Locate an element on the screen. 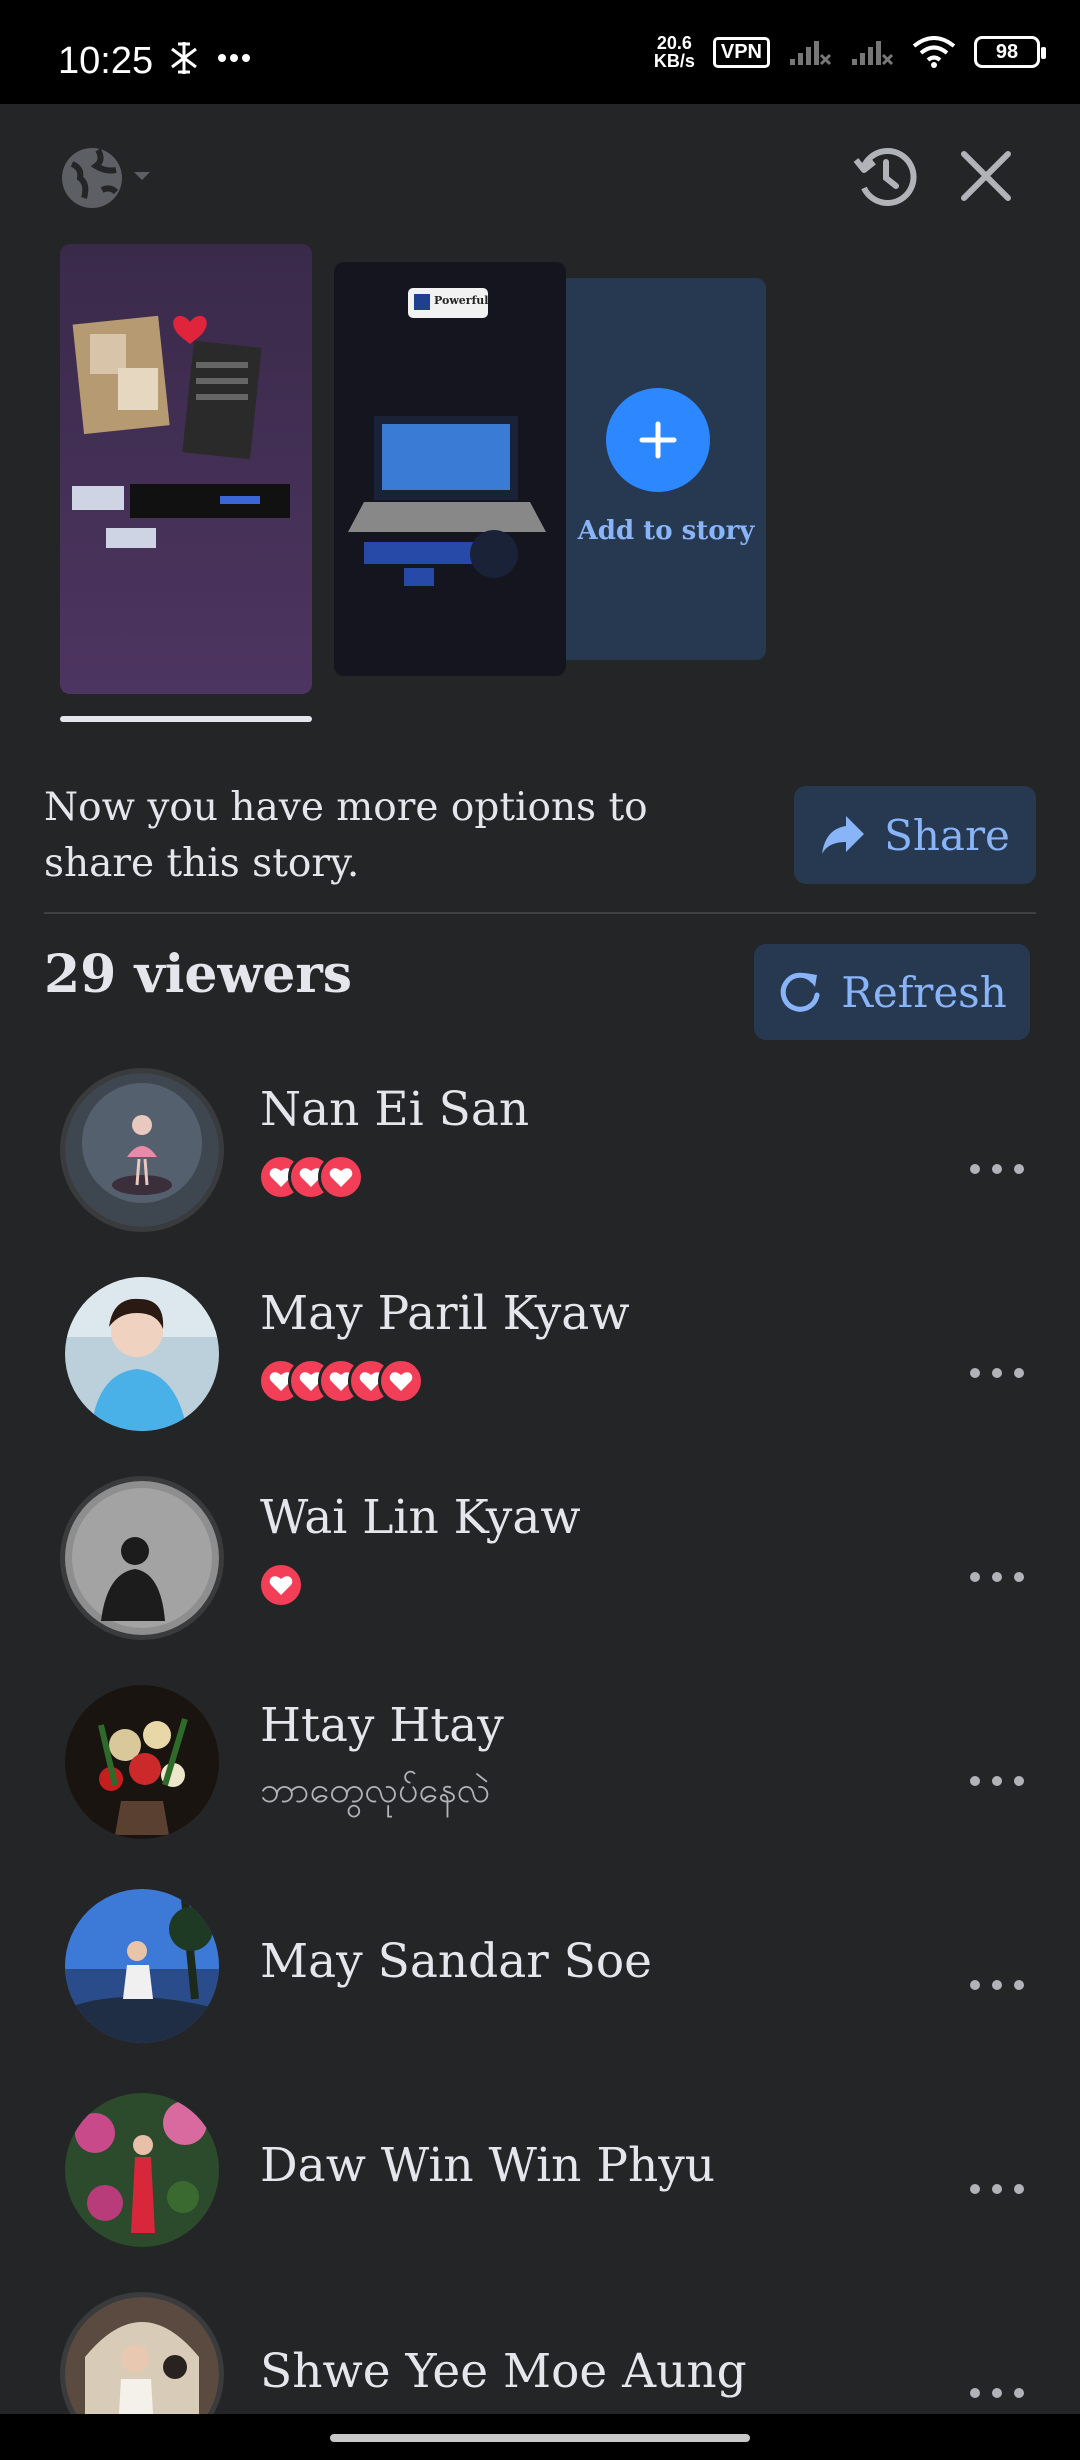 The image size is (1080, 2460). viewer-name: May Paril Kyaw is located at coordinates (445, 1313).